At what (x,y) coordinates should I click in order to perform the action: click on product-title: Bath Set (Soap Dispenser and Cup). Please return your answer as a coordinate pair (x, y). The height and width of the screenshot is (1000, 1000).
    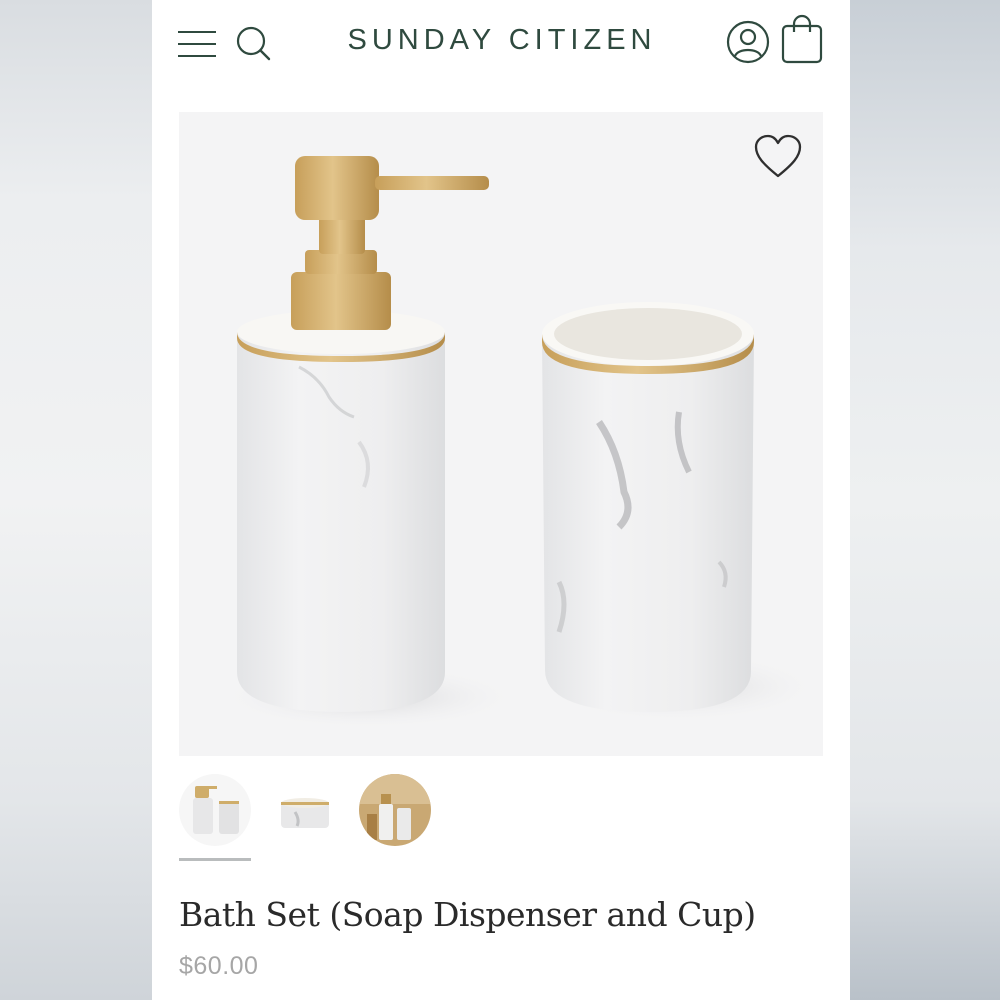
    Looking at the image, I should click on (467, 914).